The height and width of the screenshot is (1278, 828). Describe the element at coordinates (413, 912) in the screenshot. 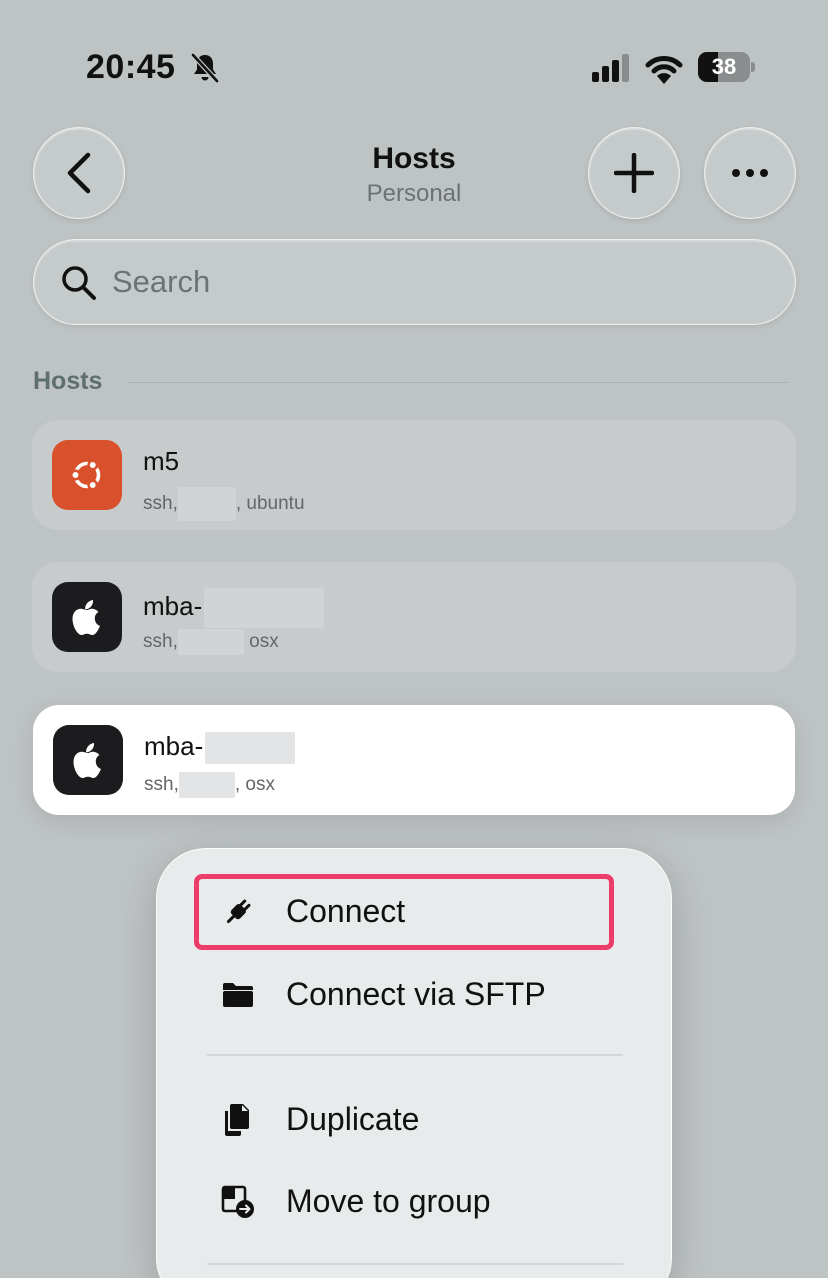

I see `menu-item-connect: Connect` at that location.